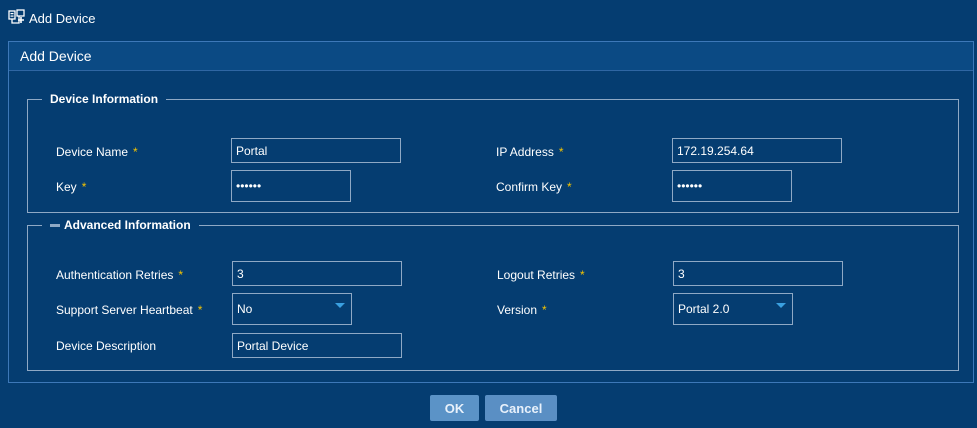  Describe the element at coordinates (97, 152) in the screenshot. I see `device-name-label: Device Name *` at that location.